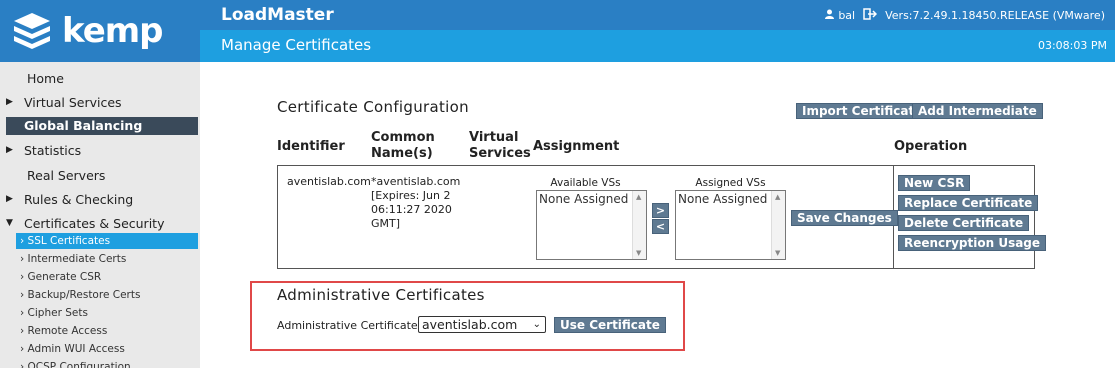 The width and height of the screenshot is (1115, 368). Describe the element at coordinates (107, 259) in the screenshot. I see `sidebar-subitem-intermediate-certs: › Intermediate Certs` at that location.